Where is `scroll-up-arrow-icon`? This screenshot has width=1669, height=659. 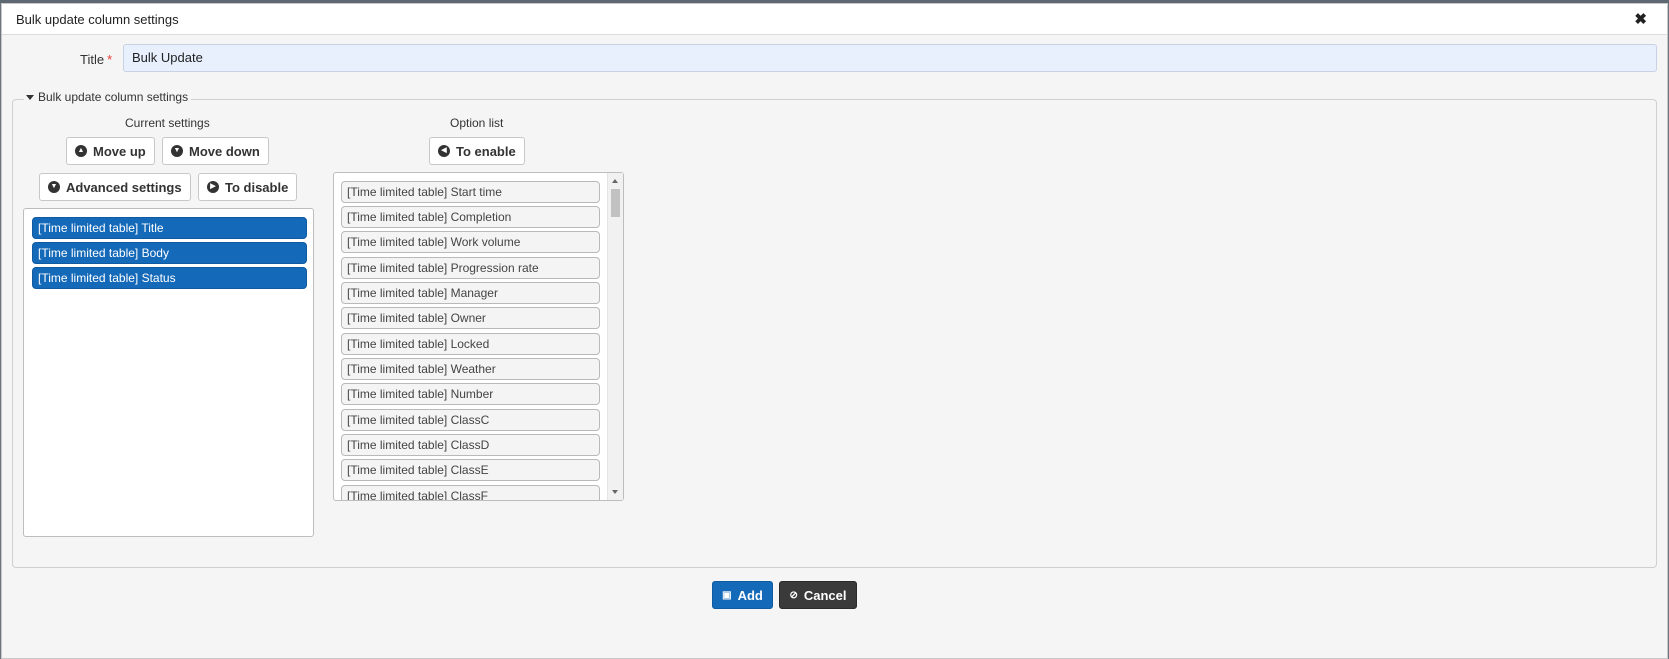 scroll-up-arrow-icon is located at coordinates (615, 181).